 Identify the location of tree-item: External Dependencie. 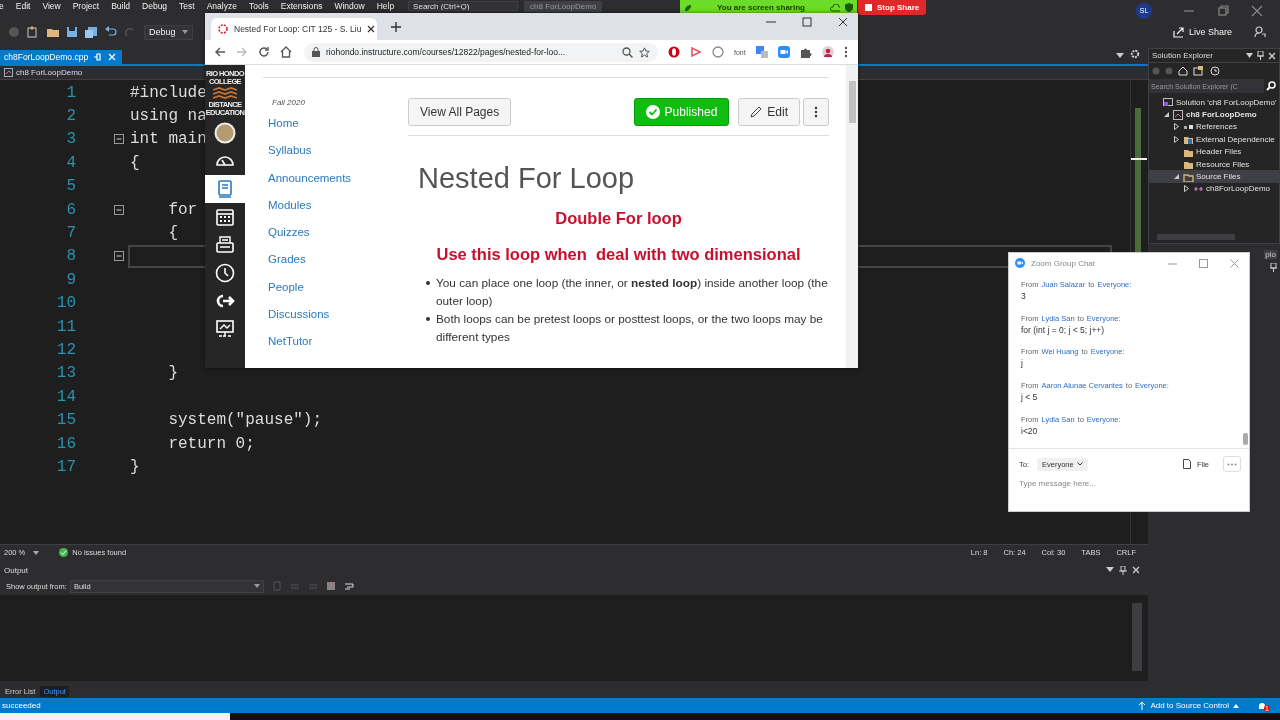
(1214, 139).